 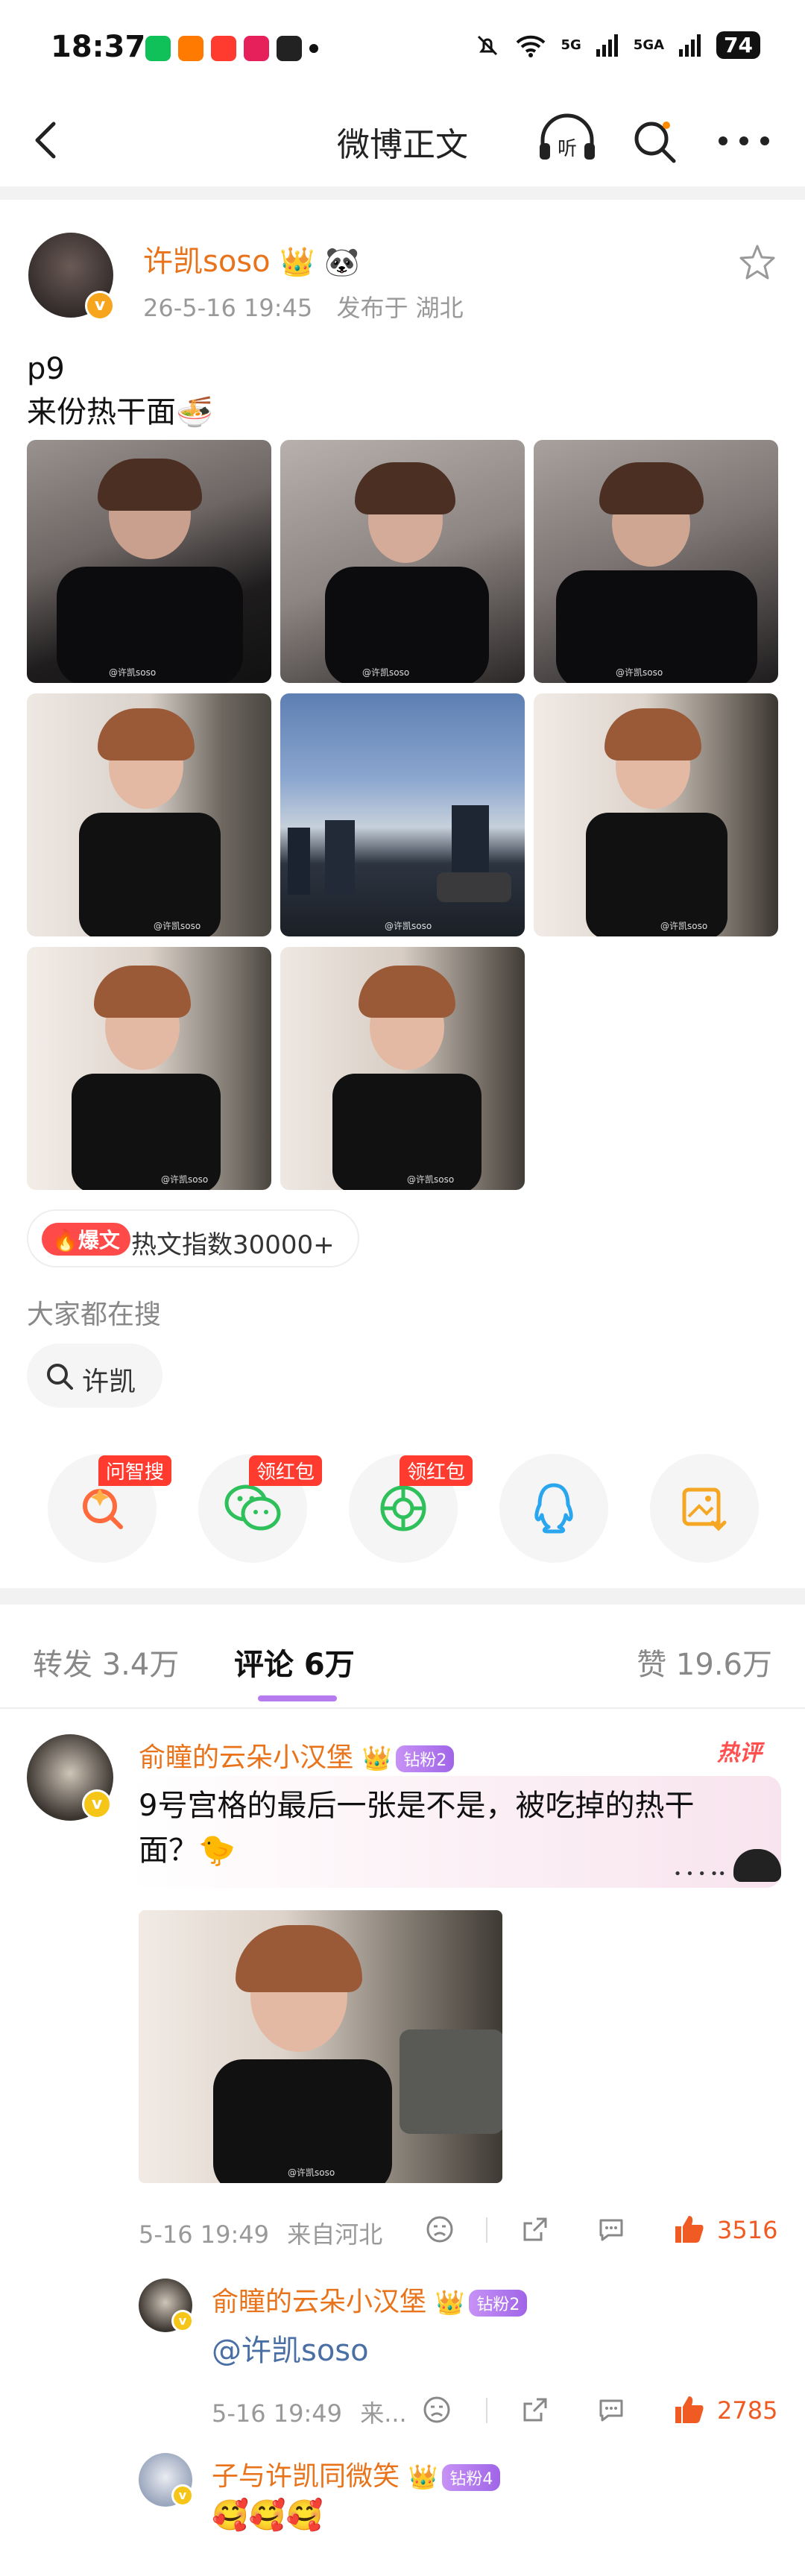 I want to click on reply-header: 子与许凯同微笑 👑 钻粉4, so click(x=356, y=2473).